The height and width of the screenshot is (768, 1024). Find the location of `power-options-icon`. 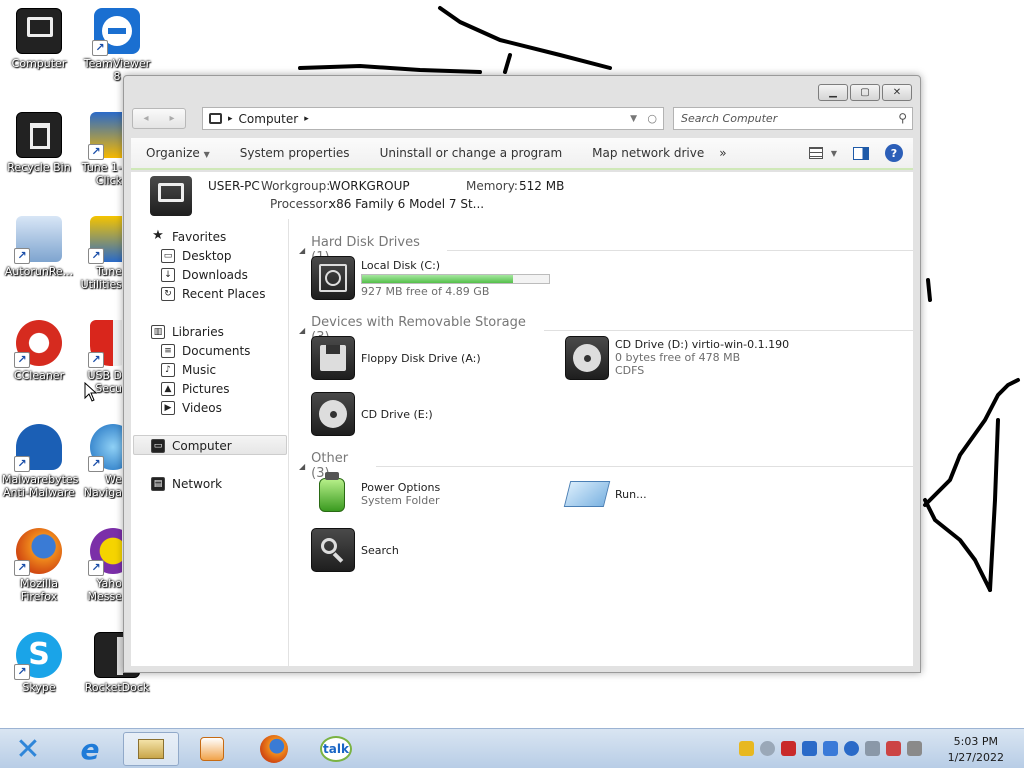

power-options-icon is located at coordinates (333, 494).